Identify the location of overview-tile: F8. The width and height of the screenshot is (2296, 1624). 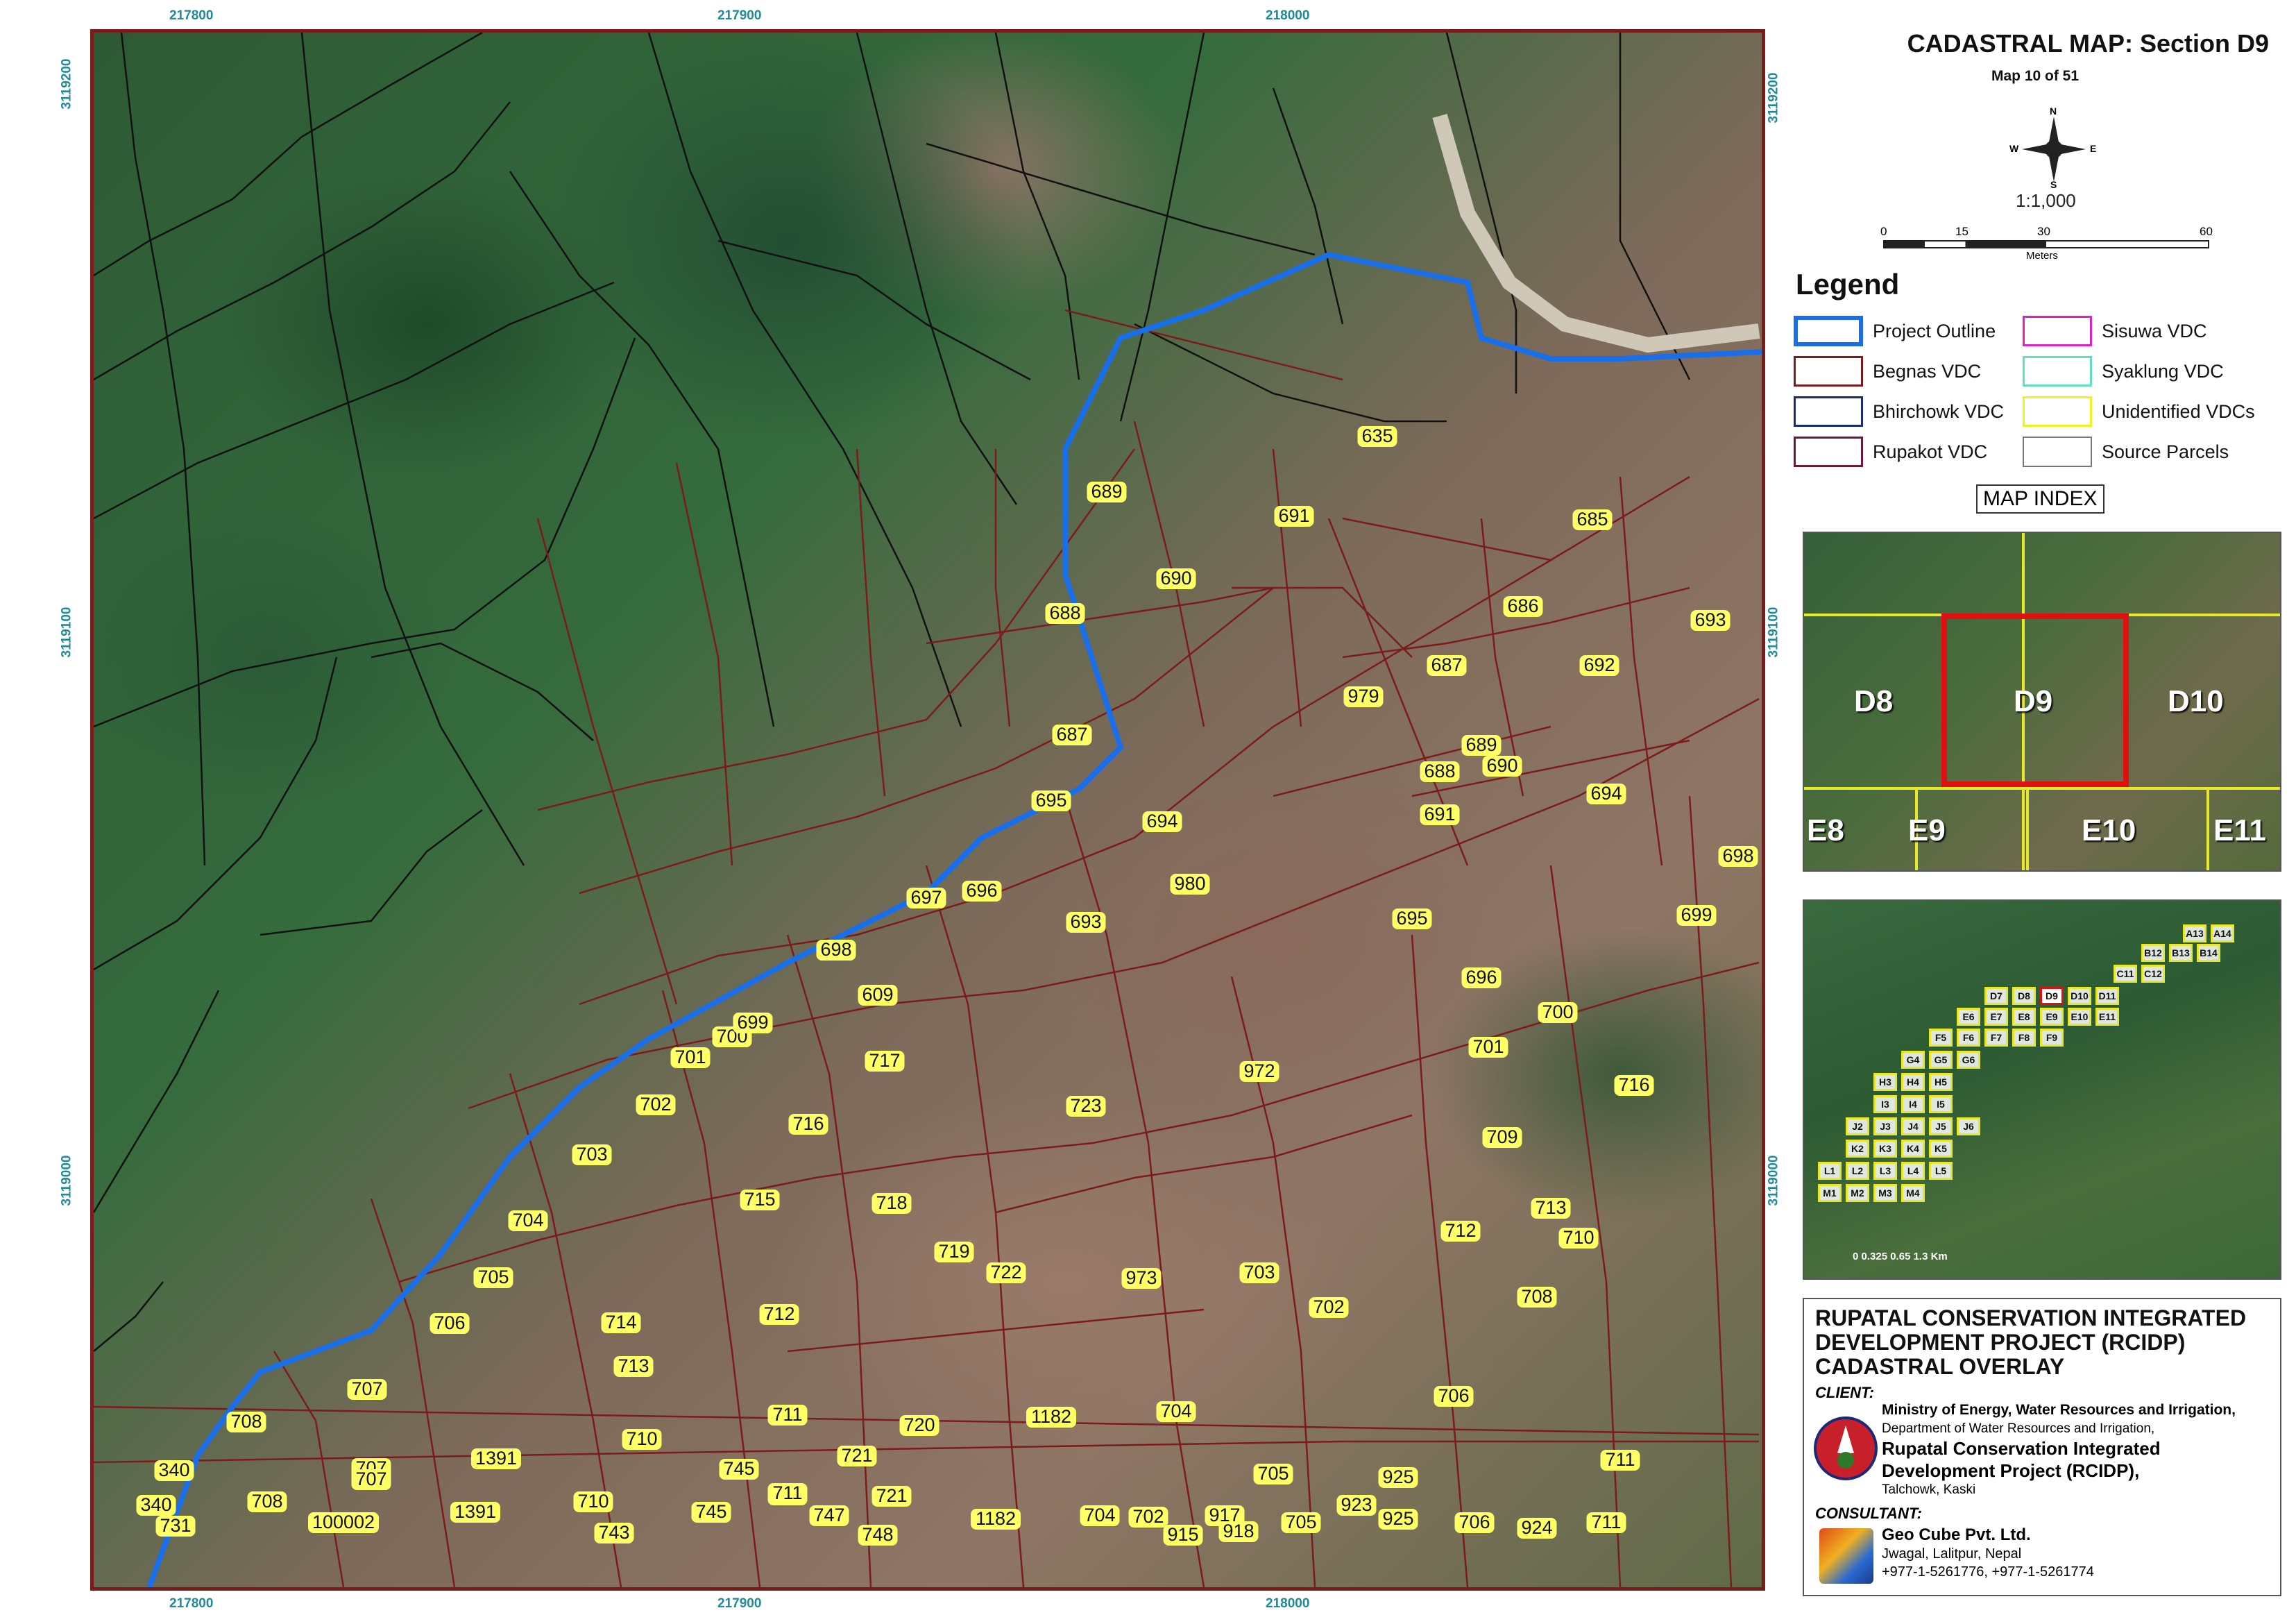
(2024, 1038).